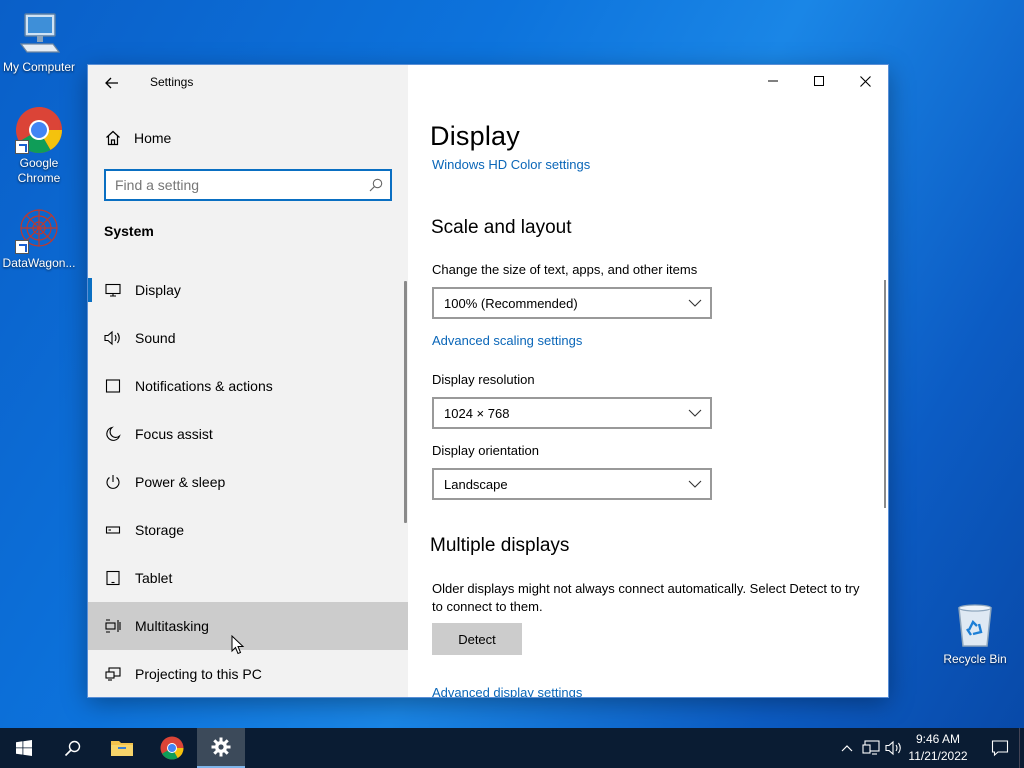  Describe the element at coordinates (477, 413) in the screenshot. I see `resolution-dropdown-value: 1024 × 768` at that location.